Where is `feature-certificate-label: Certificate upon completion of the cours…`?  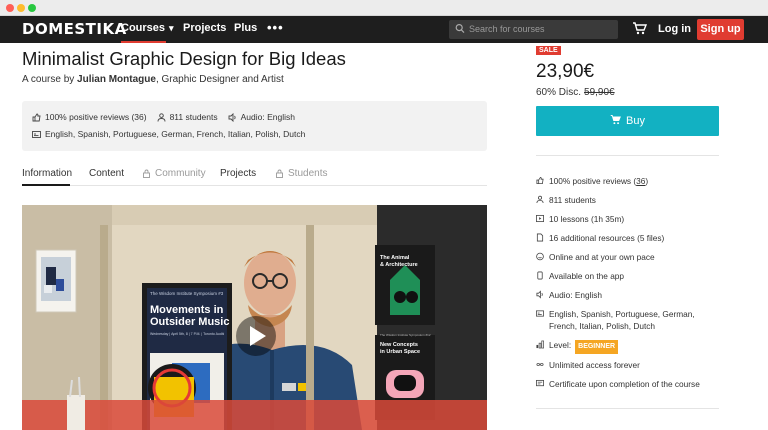
feature-certificate-label: Certificate upon completion of the cours… is located at coordinates (624, 384).